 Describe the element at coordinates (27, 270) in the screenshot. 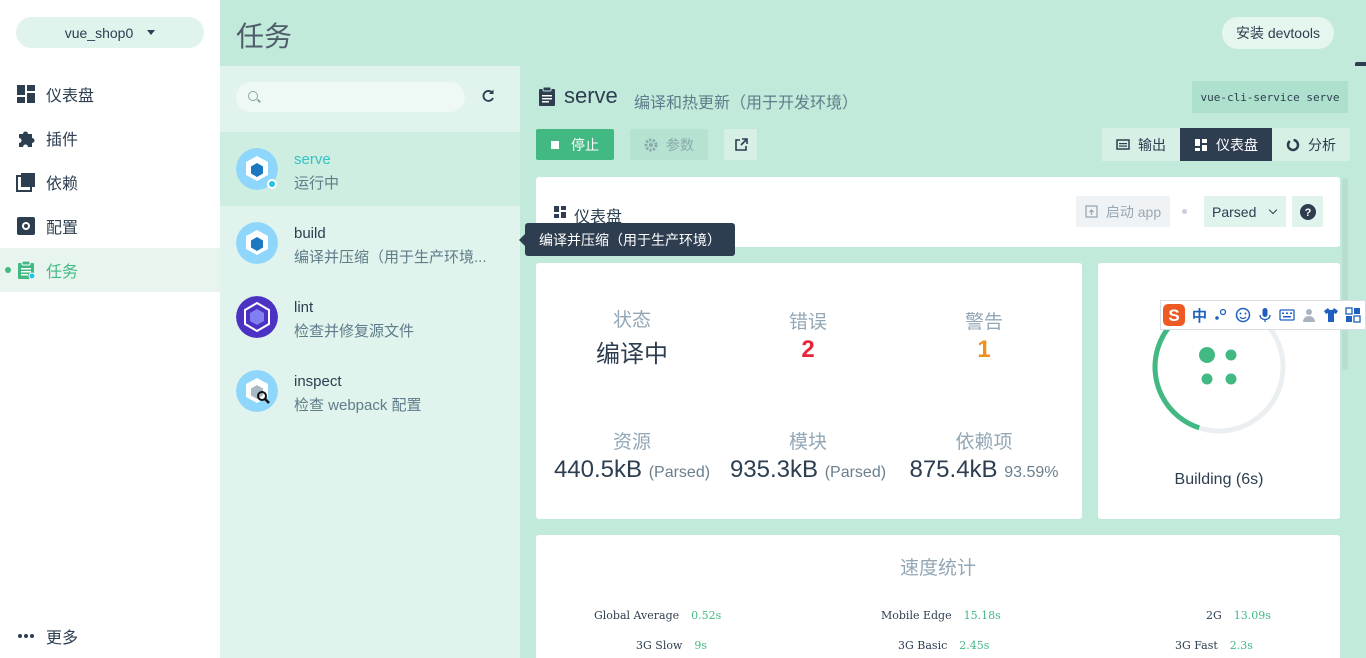

I see `assignment-icon` at that location.